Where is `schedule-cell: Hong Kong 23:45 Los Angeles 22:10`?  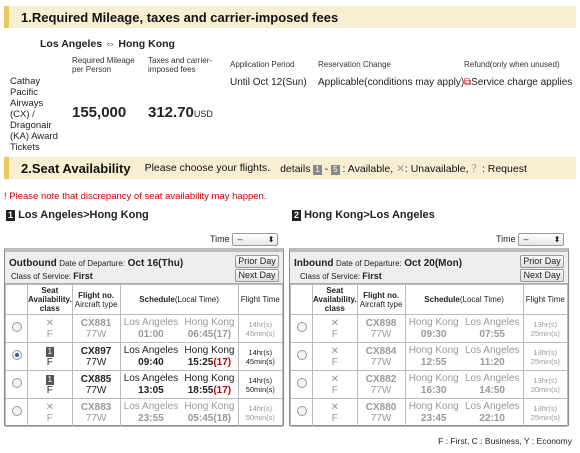 schedule-cell: Hong Kong 23:45 Los Angeles 22:10 is located at coordinates (464, 412).